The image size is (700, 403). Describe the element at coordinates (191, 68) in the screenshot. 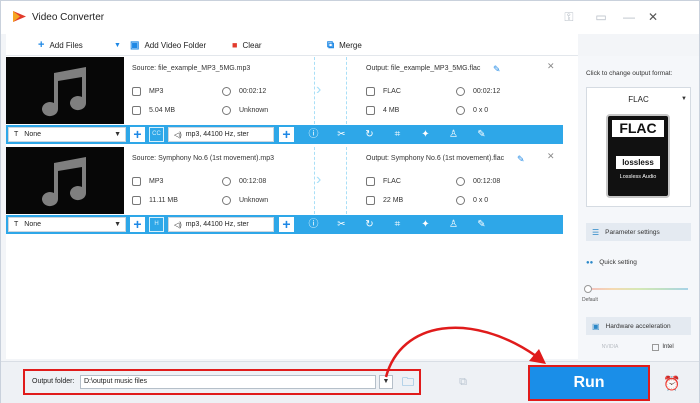

I see `source-name: Source: file_example_MP3_5MG.mp3` at that location.